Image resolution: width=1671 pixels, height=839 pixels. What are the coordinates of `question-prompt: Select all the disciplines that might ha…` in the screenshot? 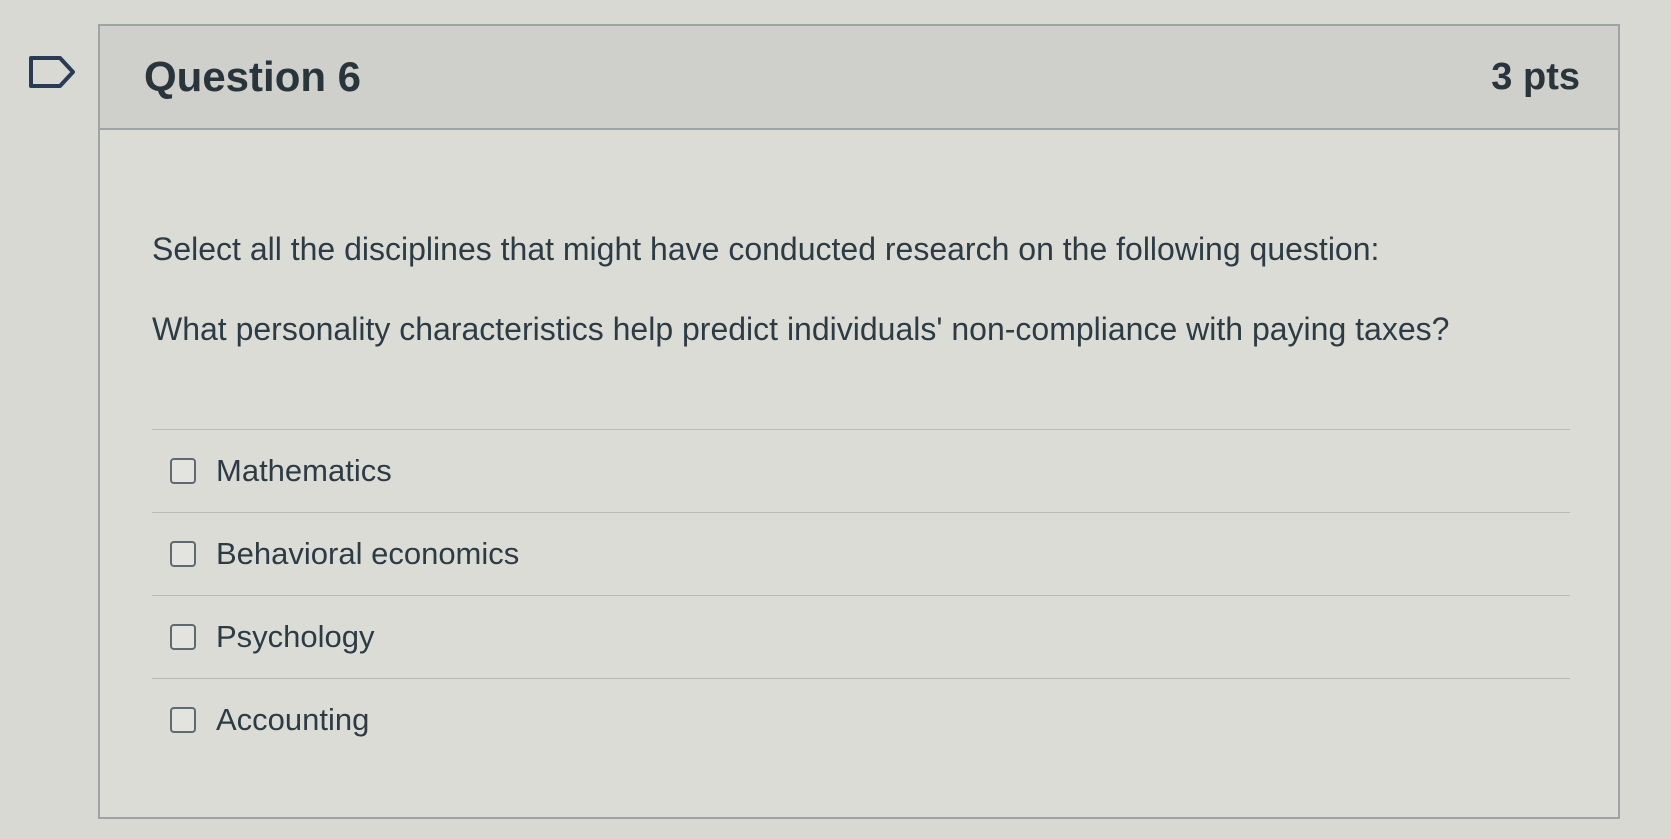 It's located at (766, 249).